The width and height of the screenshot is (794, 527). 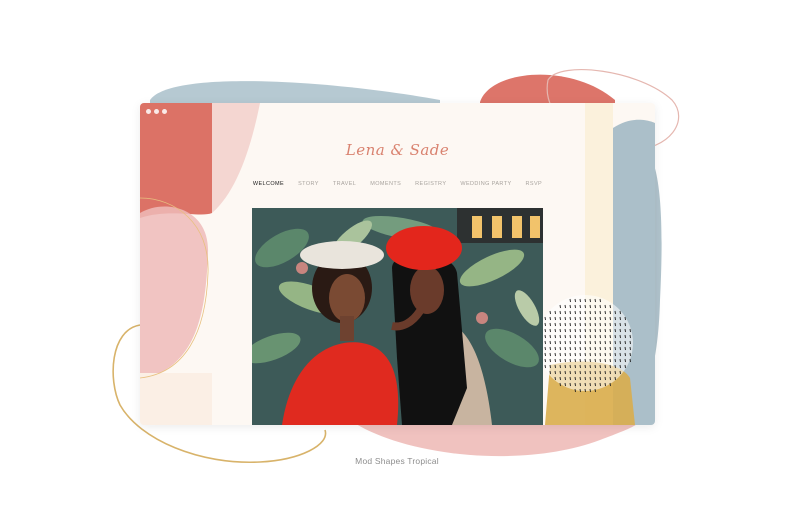 What do you see at coordinates (430, 184) in the screenshot?
I see `nav-item-registry: REGISTRY` at bounding box center [430, 184].